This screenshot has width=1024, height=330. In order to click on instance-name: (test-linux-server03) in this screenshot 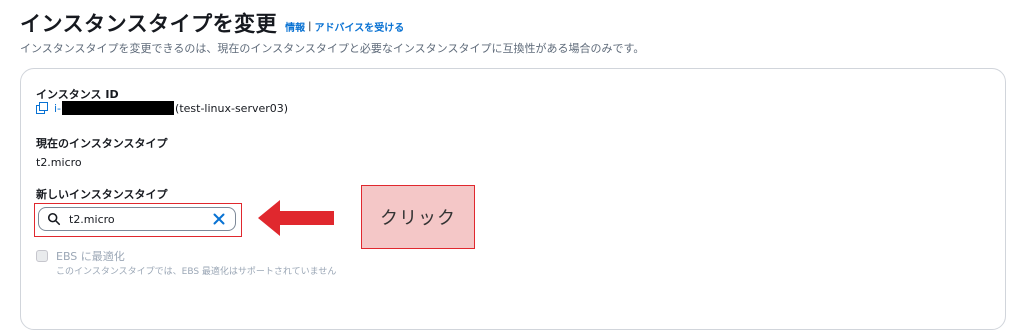, I will do `click(232, 108)`.